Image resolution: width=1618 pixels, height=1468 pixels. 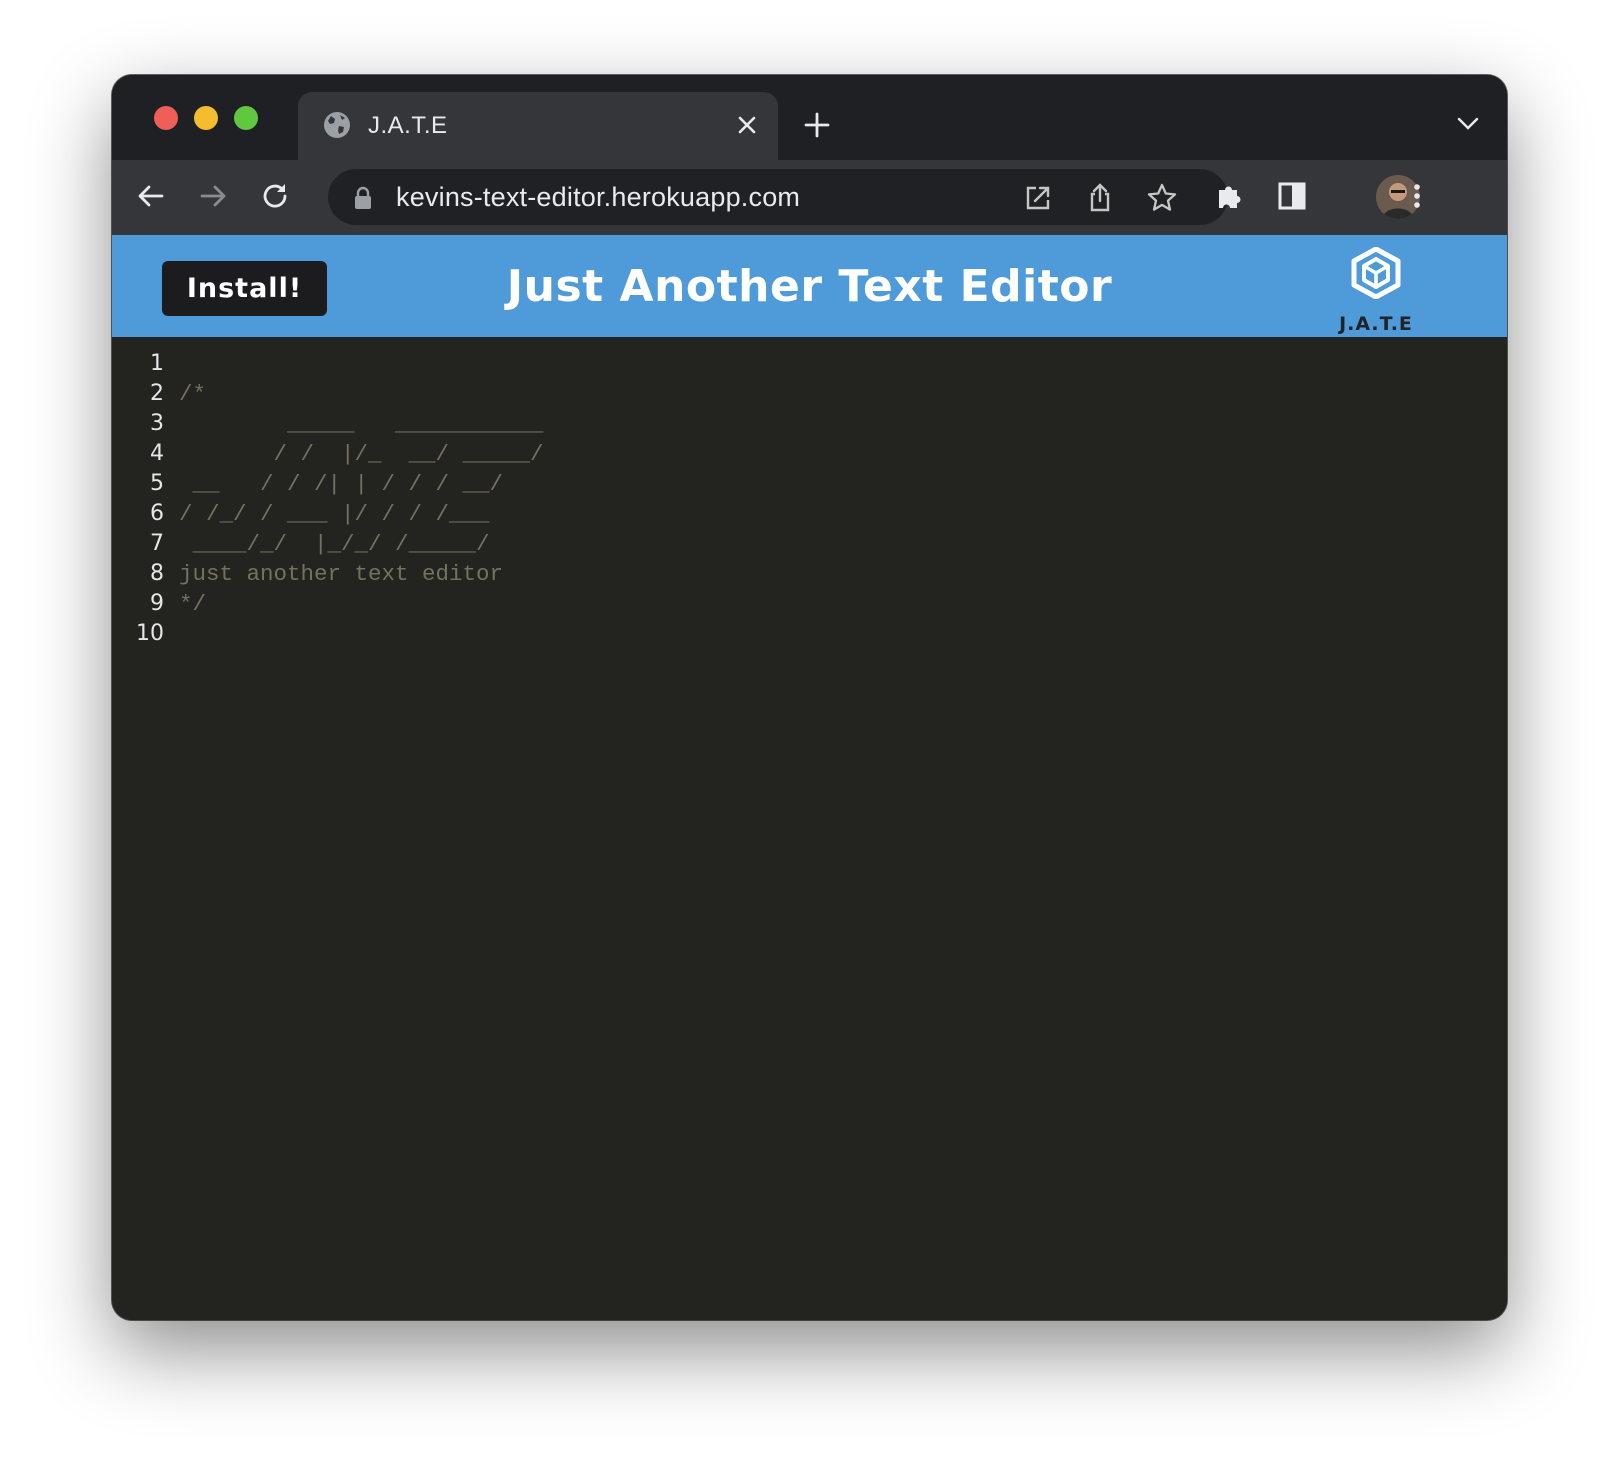 I want to click on code-line: __ / / /| | / / / __/, so click(x=361, y=484).